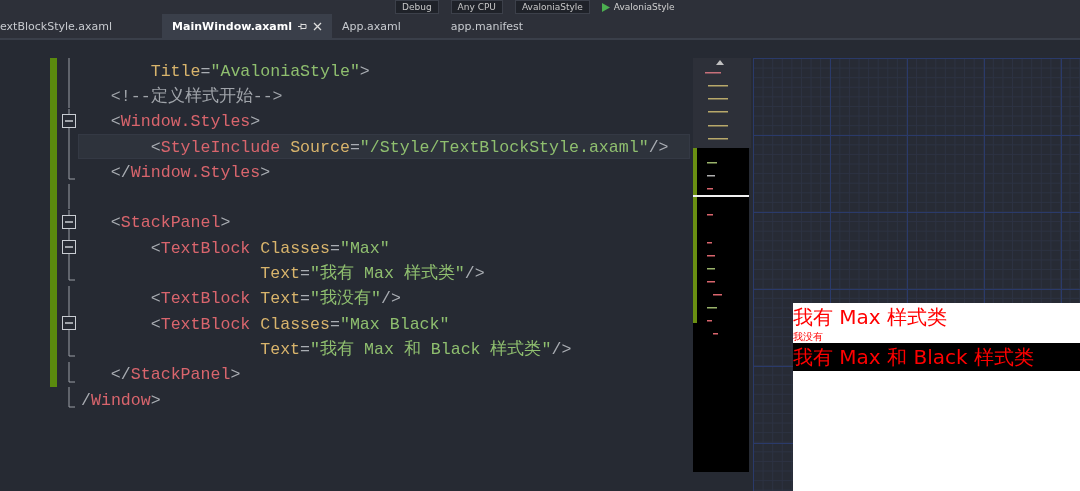 Image resolution: width=1080 pixels, height=491 pixels. I want to click on file-tab: App.axaml, so click(371, 26).